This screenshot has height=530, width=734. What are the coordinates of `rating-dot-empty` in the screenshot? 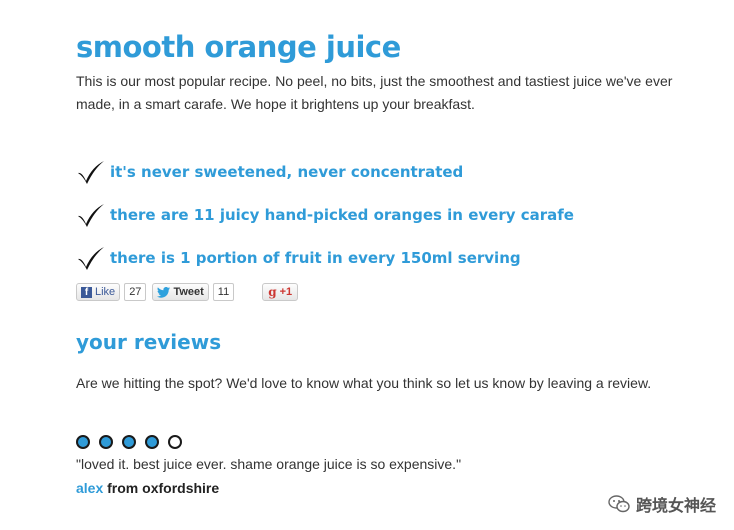 It's located at (175, 442).